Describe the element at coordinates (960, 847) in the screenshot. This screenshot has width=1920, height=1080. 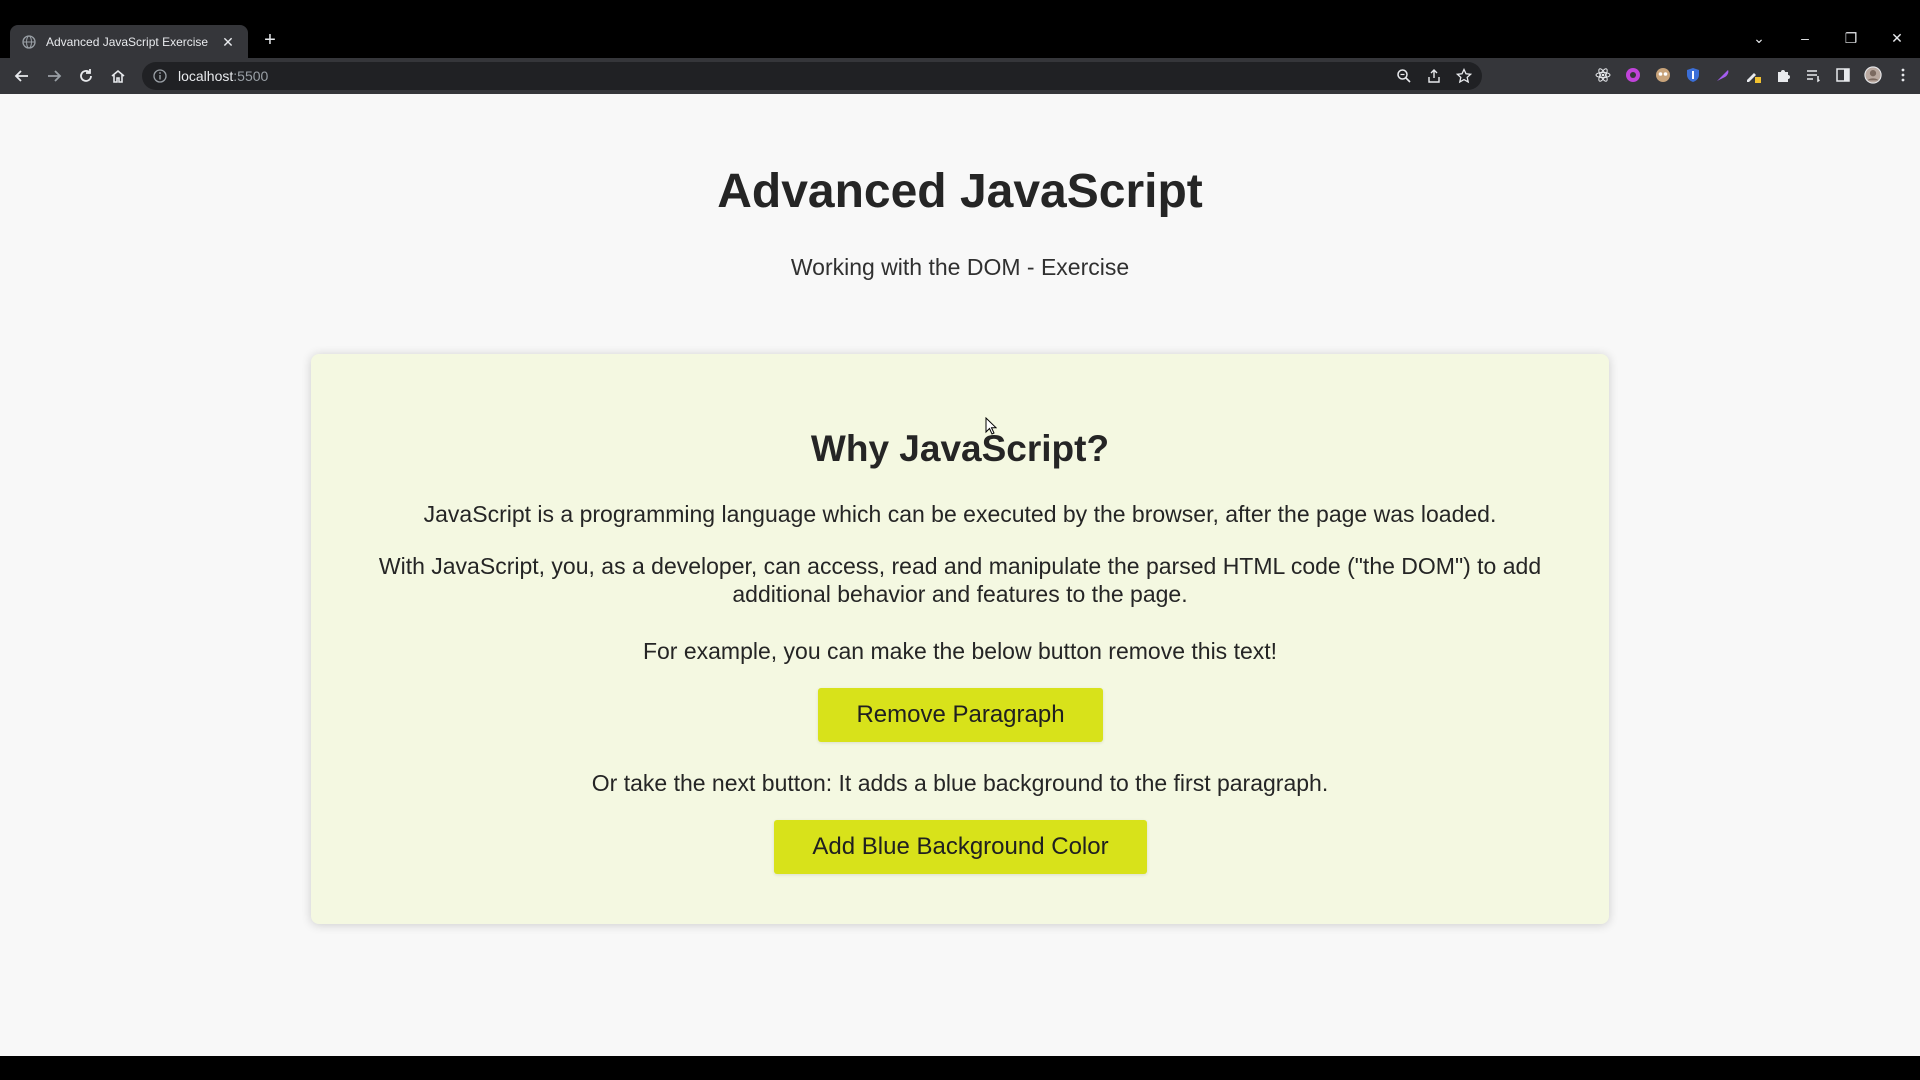
I see `add-blue-background-button: Add Blue Background Color` at that location.